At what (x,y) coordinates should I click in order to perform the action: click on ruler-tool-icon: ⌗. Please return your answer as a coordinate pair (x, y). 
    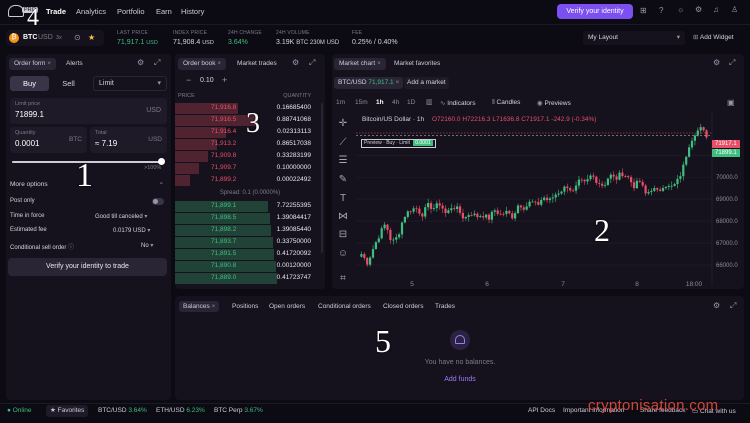
    Looking at the image, I should click on (343, 278).